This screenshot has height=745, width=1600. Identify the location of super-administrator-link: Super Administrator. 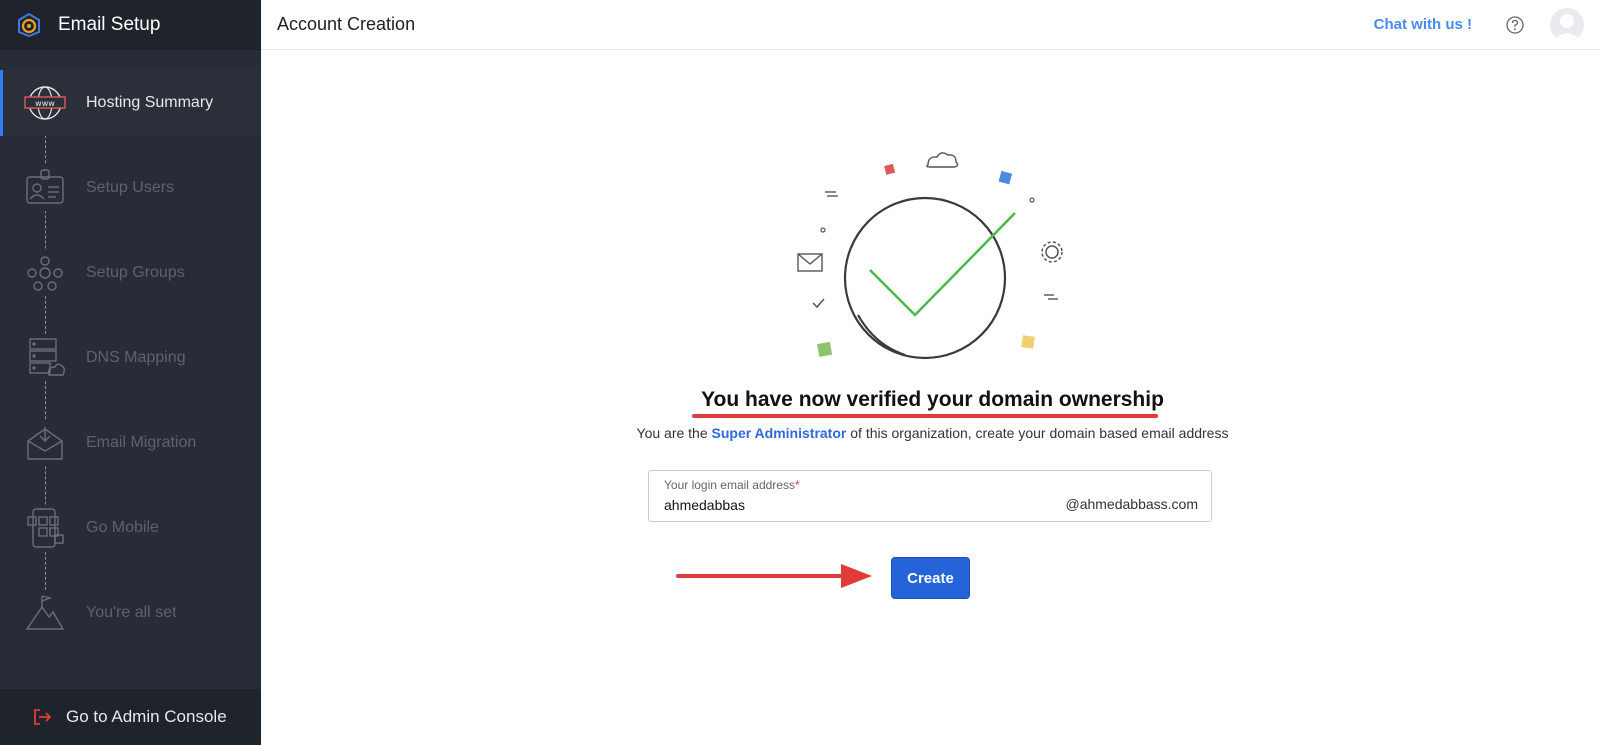
(779, 433).